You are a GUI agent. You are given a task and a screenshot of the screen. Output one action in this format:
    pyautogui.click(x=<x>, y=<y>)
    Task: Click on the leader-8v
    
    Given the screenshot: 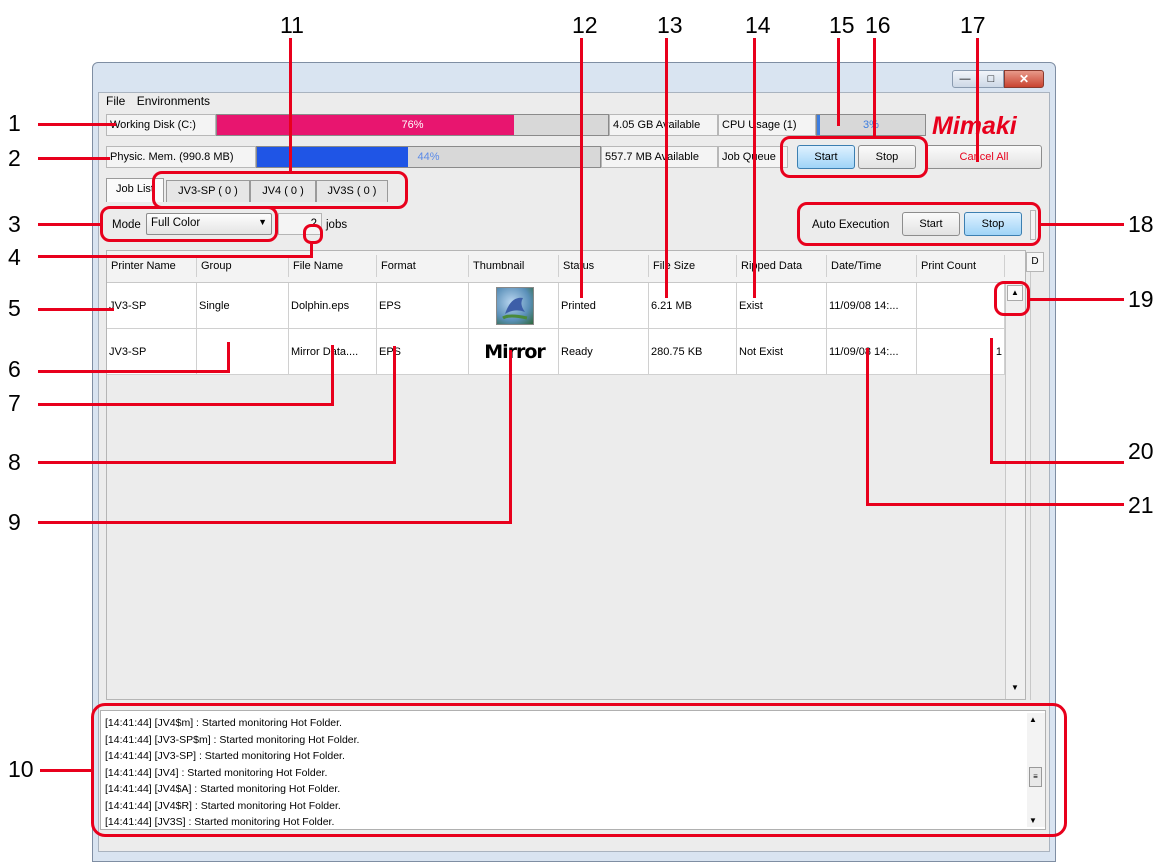 What is the action you would take?
    pyautogui.click(x=394, y=405)
    